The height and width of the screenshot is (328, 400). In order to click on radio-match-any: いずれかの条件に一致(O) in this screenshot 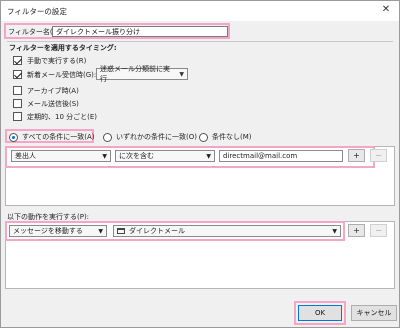, I will do `click(150, 137)`.